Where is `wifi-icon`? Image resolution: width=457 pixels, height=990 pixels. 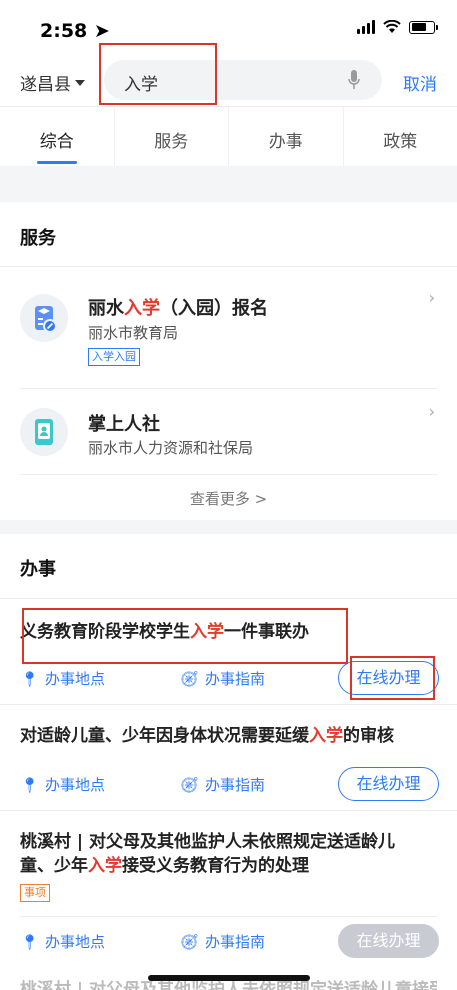
wifi-icon is located at coordinates (392, 26).